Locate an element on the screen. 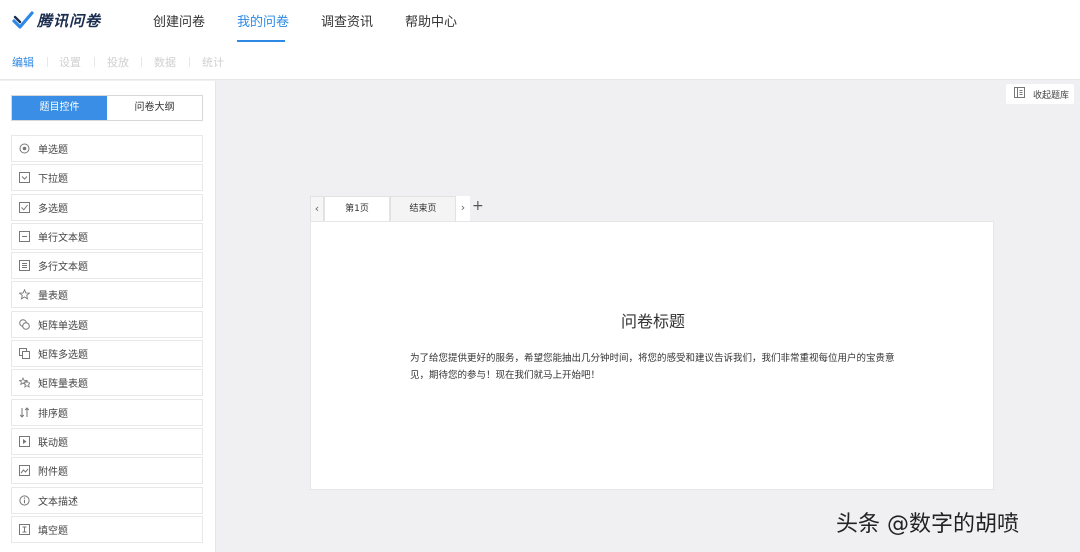 The image size is (1080, 552). sub-toolbar: 编辑 设置 投放 数据 统计 is located at coordinates (540, 62).